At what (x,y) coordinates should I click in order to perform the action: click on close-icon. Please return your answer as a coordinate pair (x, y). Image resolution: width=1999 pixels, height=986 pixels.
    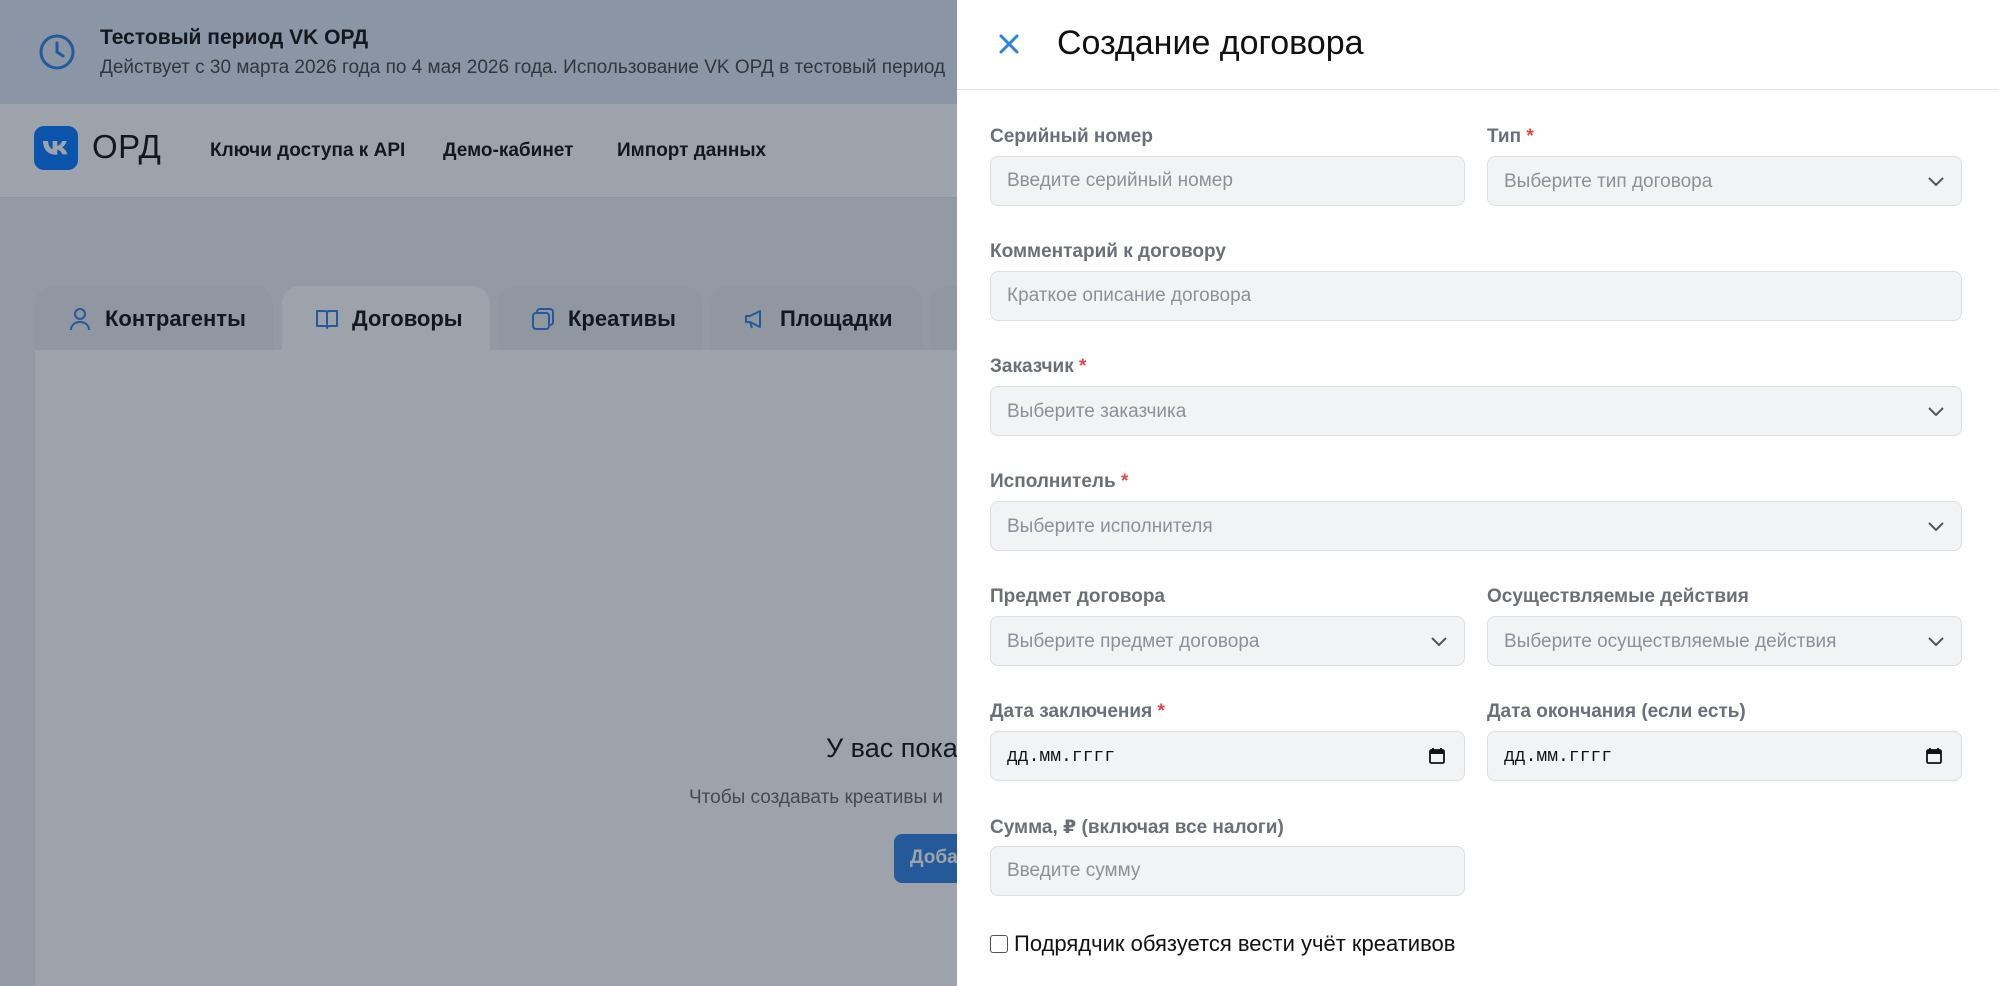
    Looking at the image, I should click on (1009, 44).